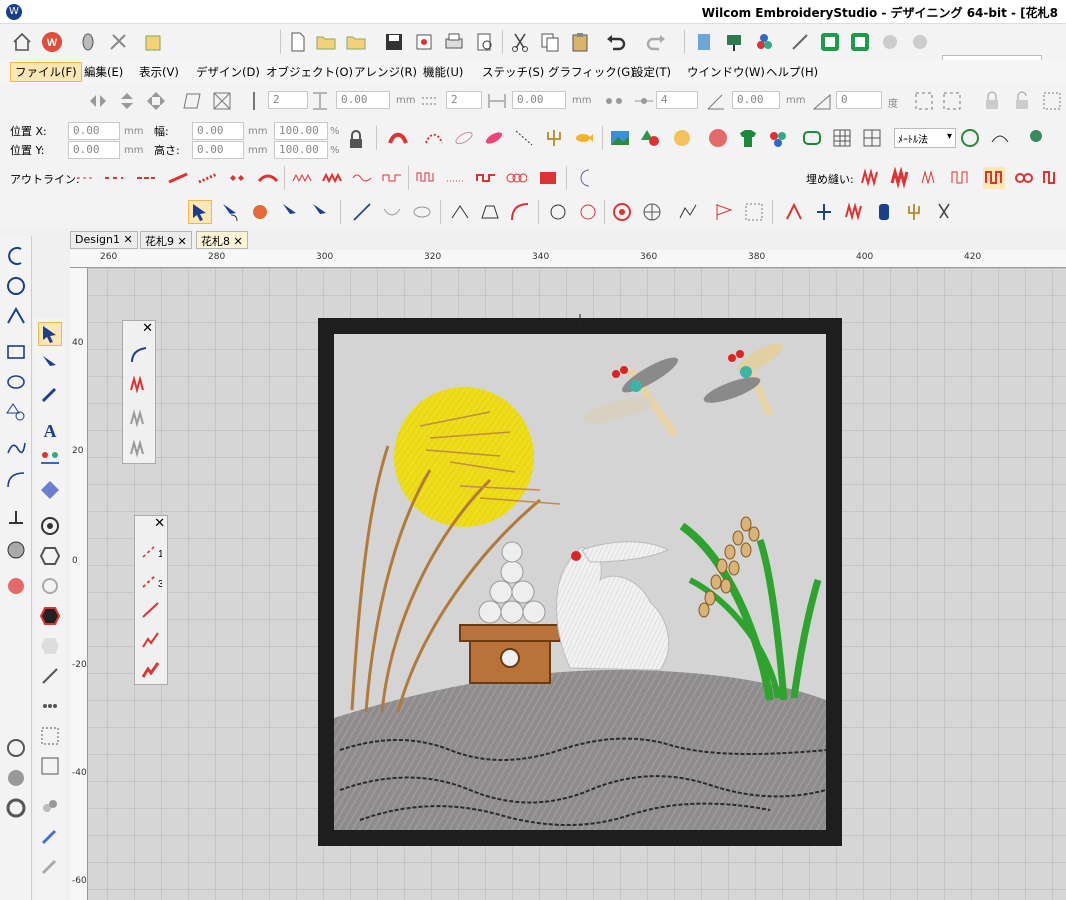 The image size is (1066, 900). What do you see at coordinates (16, 448) in the screenshot?
I see `freehand-icon` at bounding box center [16, 448].